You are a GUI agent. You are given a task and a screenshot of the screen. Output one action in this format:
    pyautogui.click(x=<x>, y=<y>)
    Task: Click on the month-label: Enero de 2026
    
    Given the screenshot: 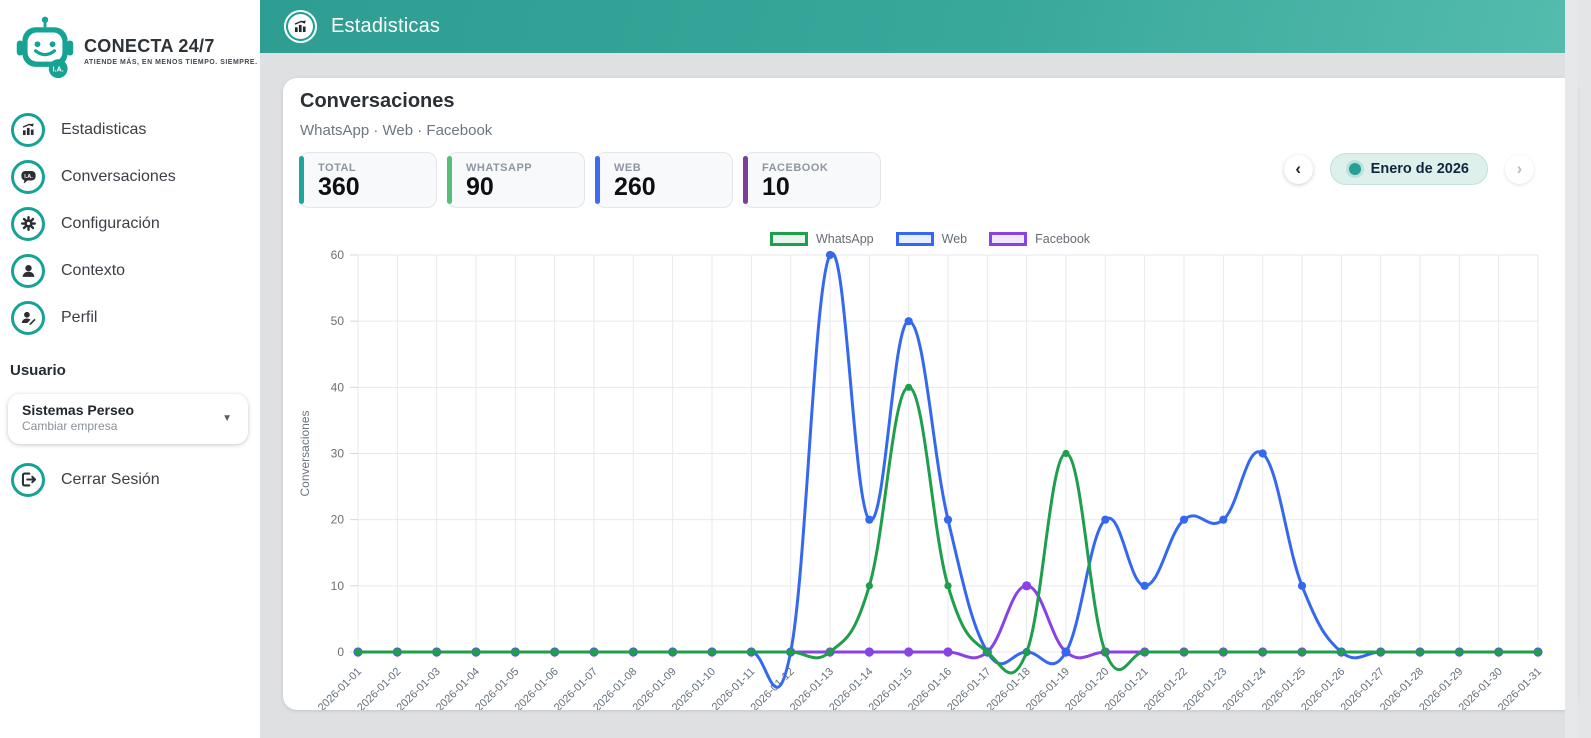 What is the action you would take?
    pyautogui.click(x=1419, y=169)
    